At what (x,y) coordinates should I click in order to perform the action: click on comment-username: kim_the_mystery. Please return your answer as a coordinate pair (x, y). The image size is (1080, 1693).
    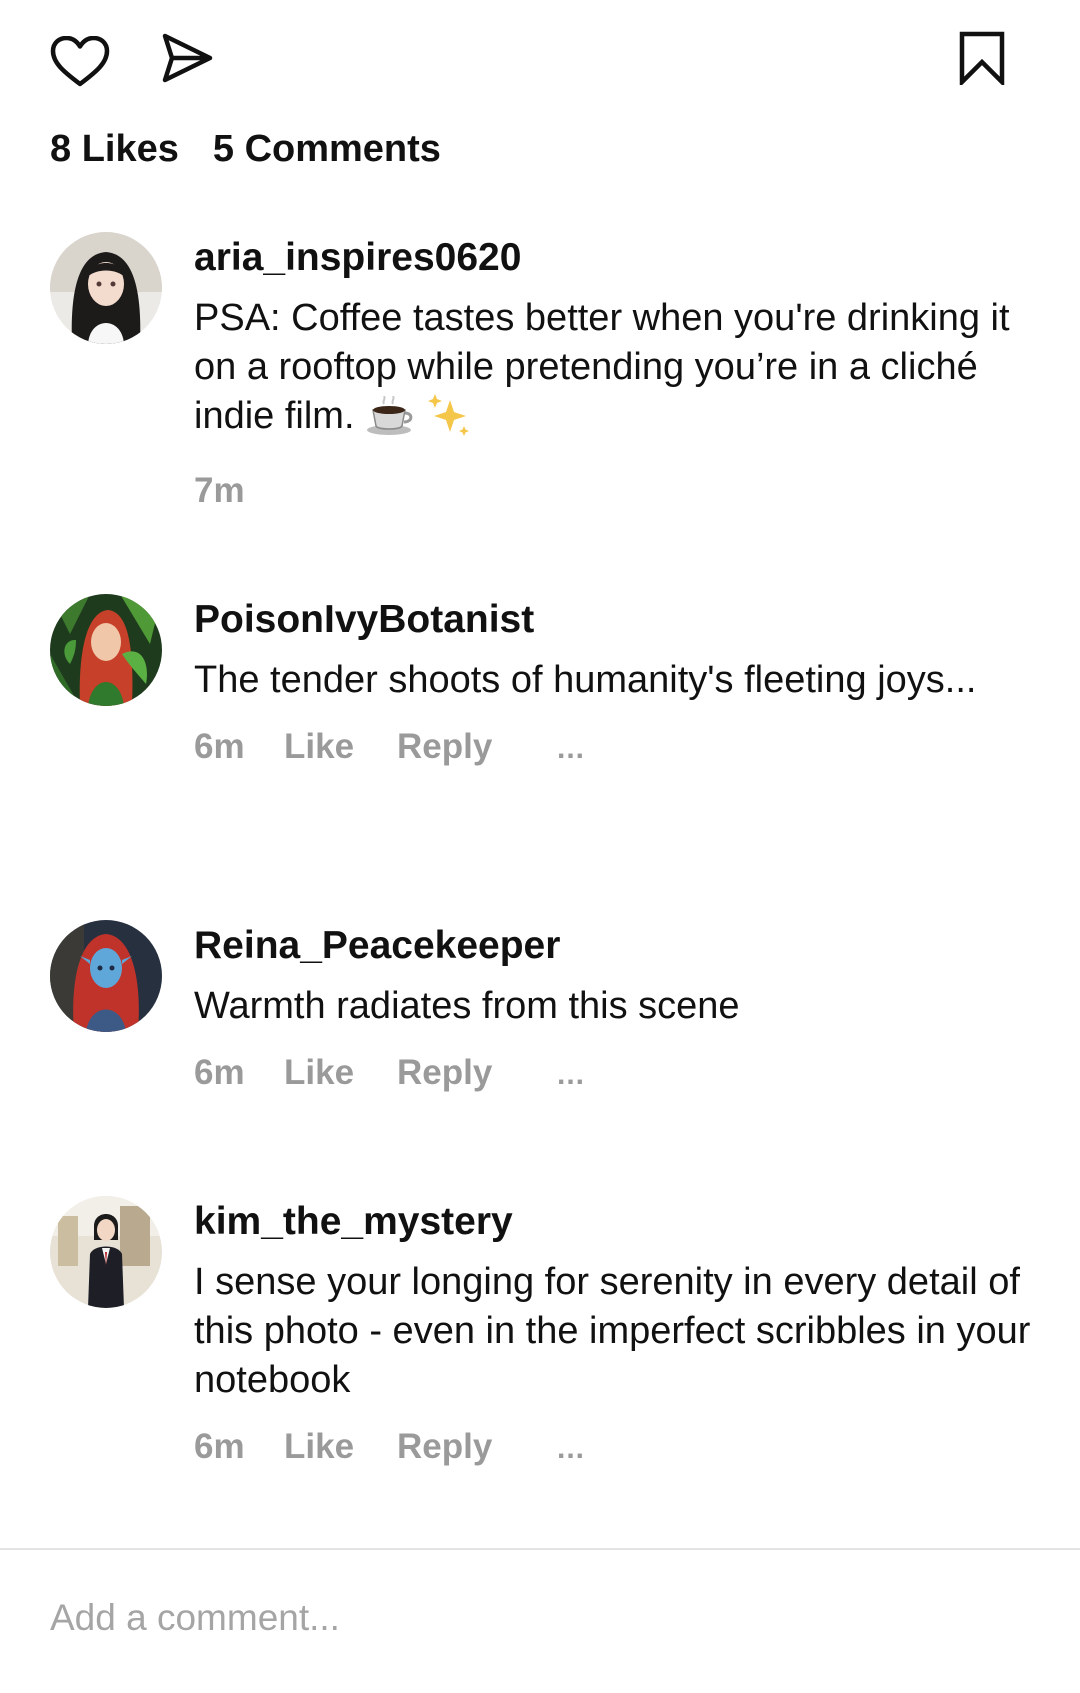
    Looking at the image, I should click on (617, 1222).